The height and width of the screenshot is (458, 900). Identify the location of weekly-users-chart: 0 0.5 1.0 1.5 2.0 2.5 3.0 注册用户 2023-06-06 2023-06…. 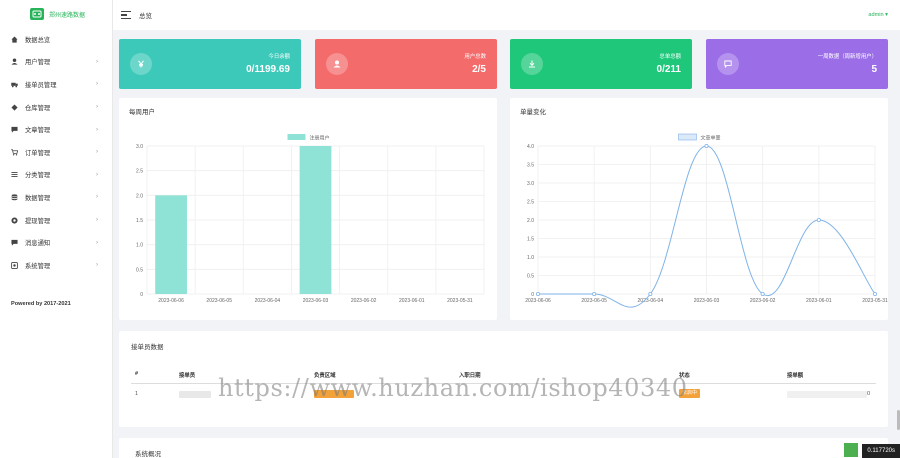
(310, 219).